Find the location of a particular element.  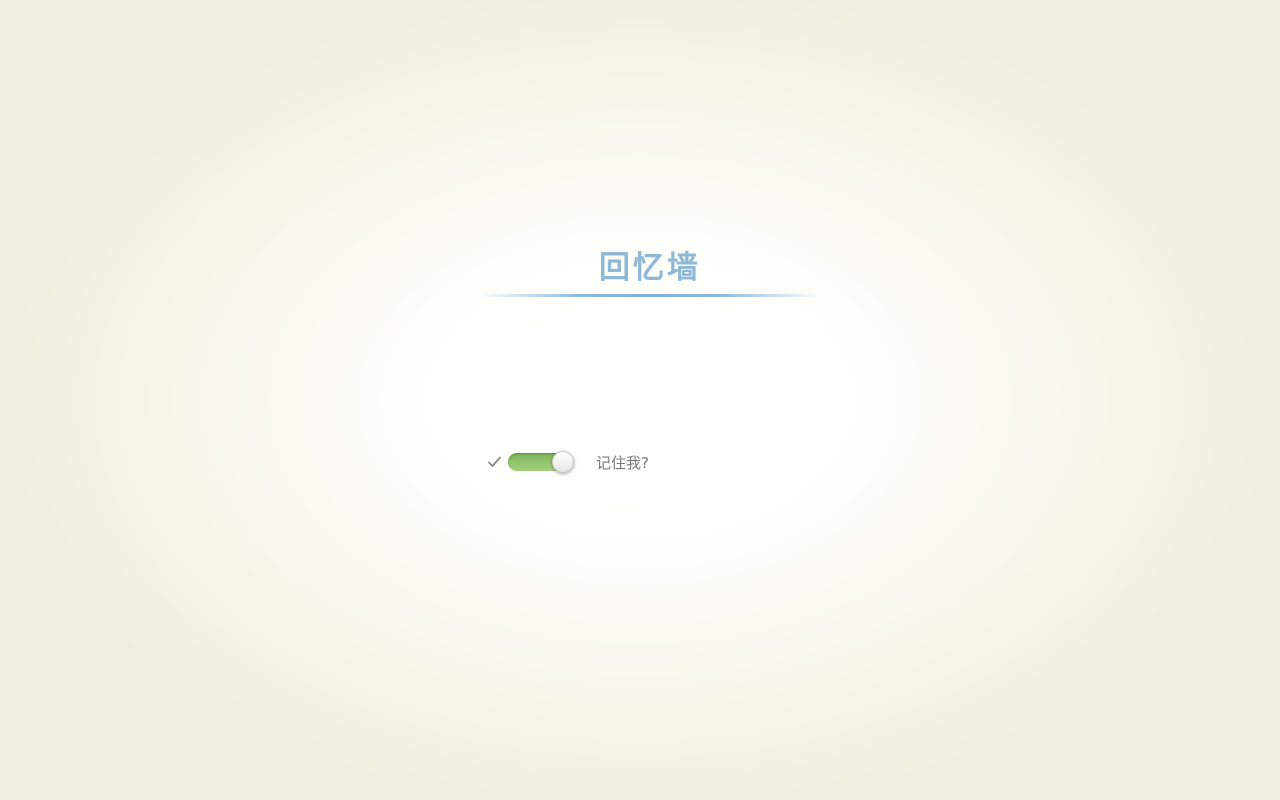

title-underline is located at coordinates (650, 295).